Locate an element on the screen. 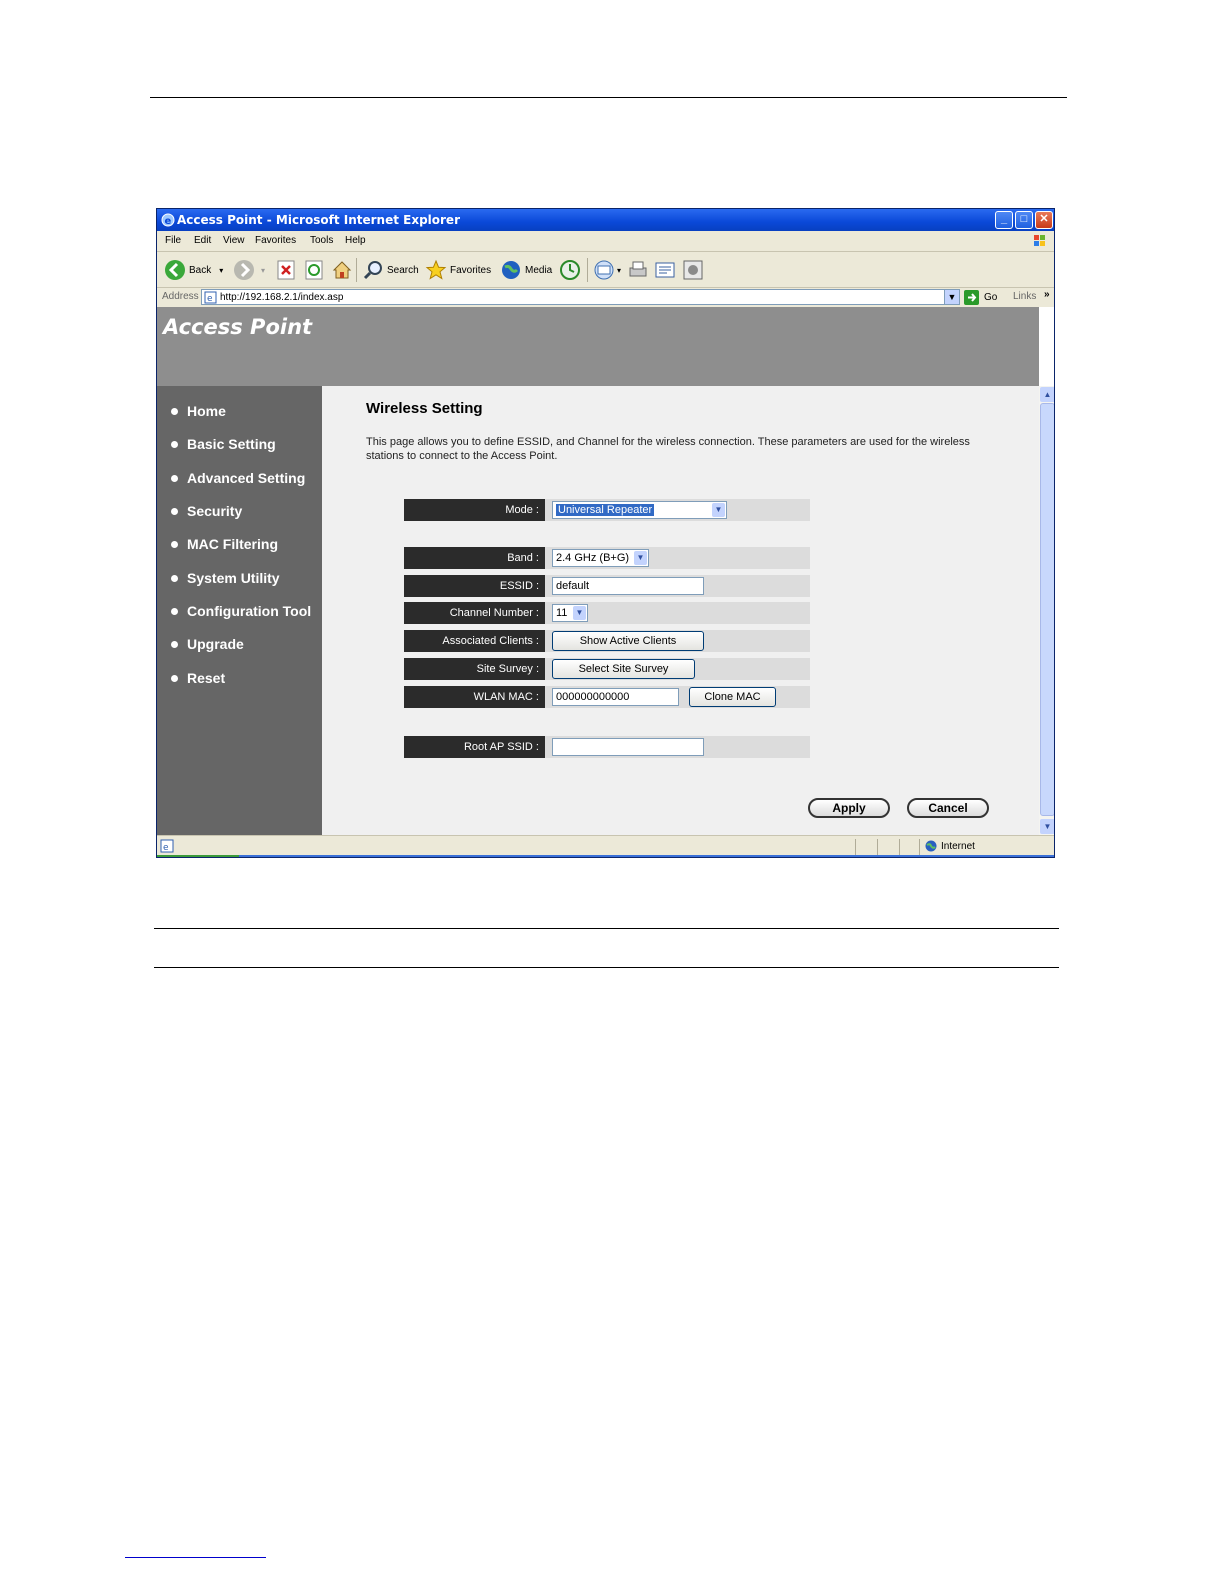 The image size is (1224, 1584). messenger-button is located at coordinates (693, 270).